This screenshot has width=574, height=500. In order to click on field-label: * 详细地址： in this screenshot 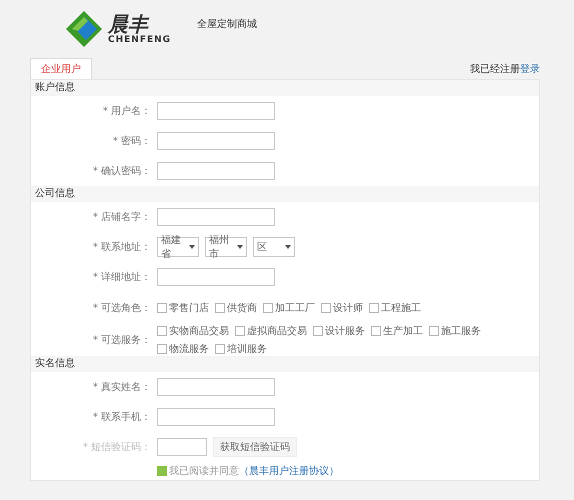, I will do `click(122, 277)`.